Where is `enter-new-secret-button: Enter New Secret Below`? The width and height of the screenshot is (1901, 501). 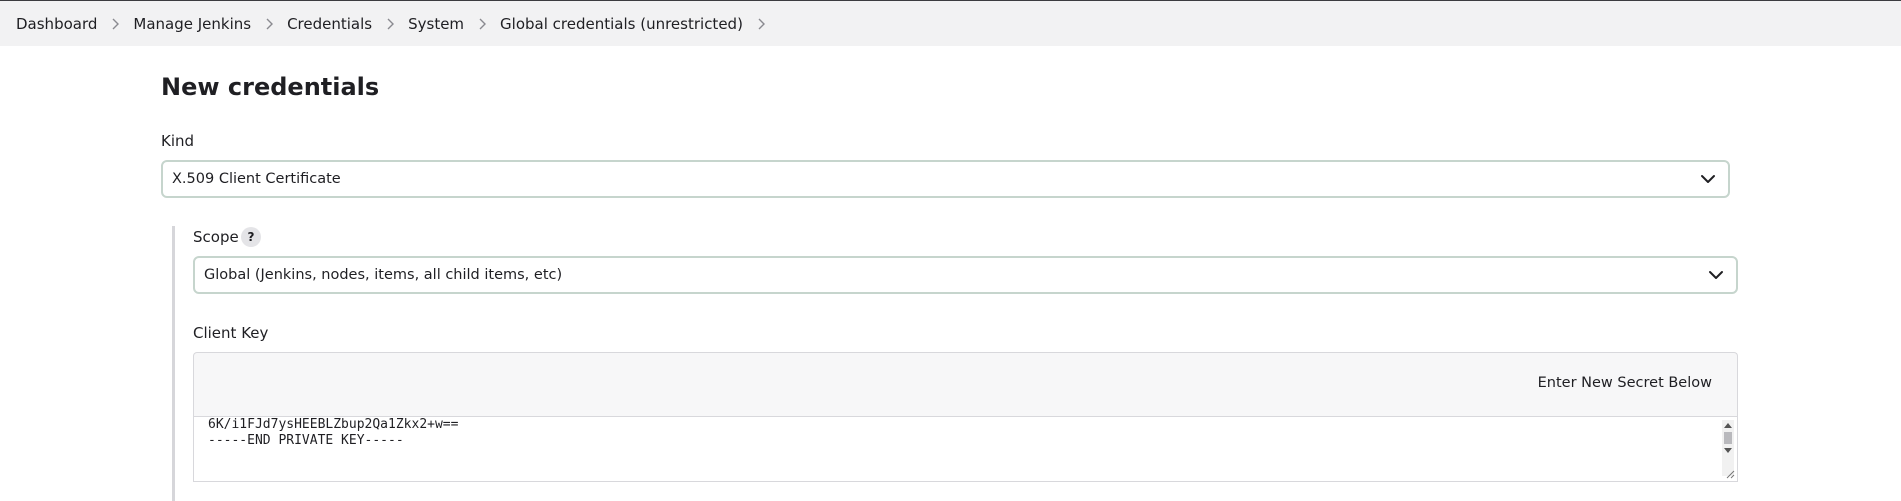 enter-new-secret-button: Enter New Secret Below is located at coordinates (1625, 383).